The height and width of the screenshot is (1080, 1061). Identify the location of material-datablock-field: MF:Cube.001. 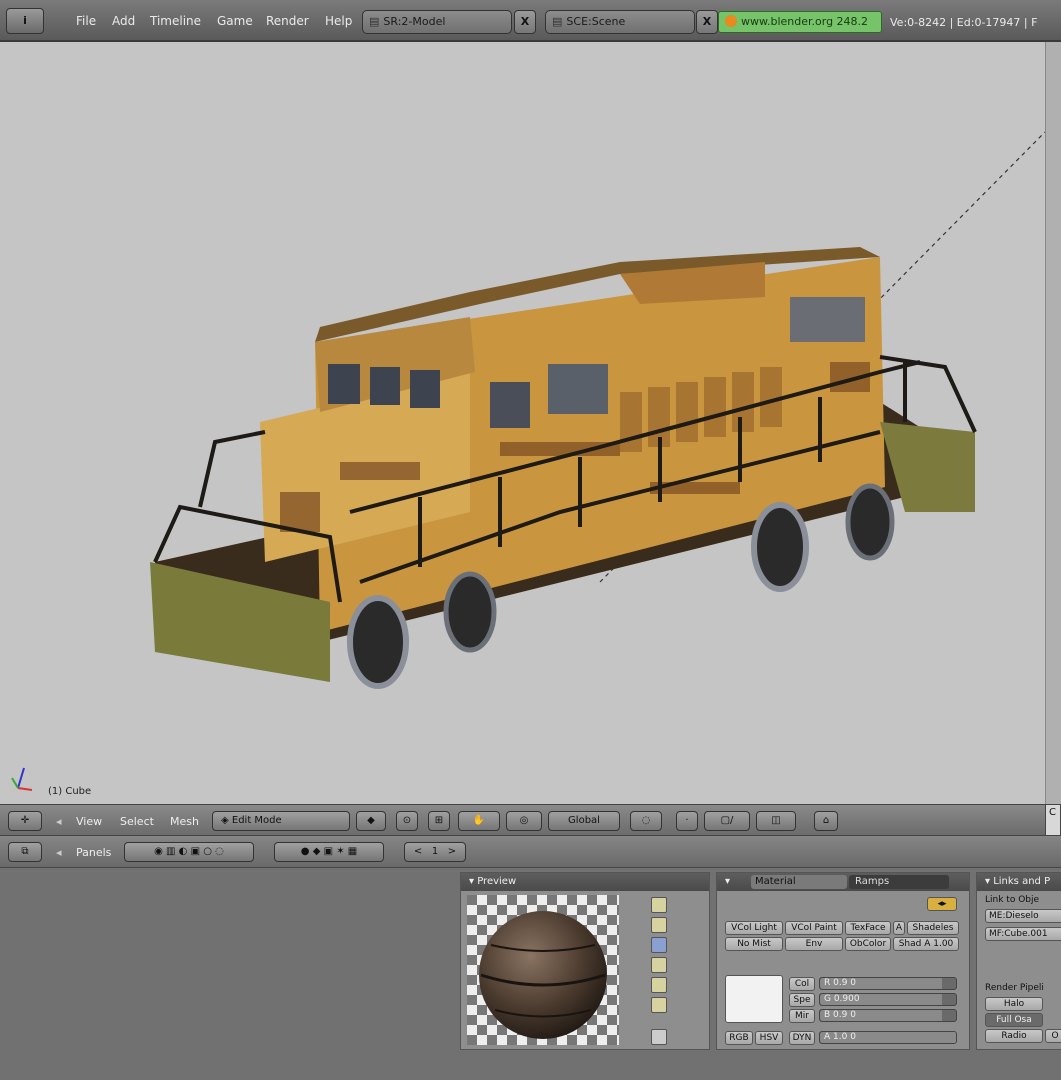
(1023, 934).